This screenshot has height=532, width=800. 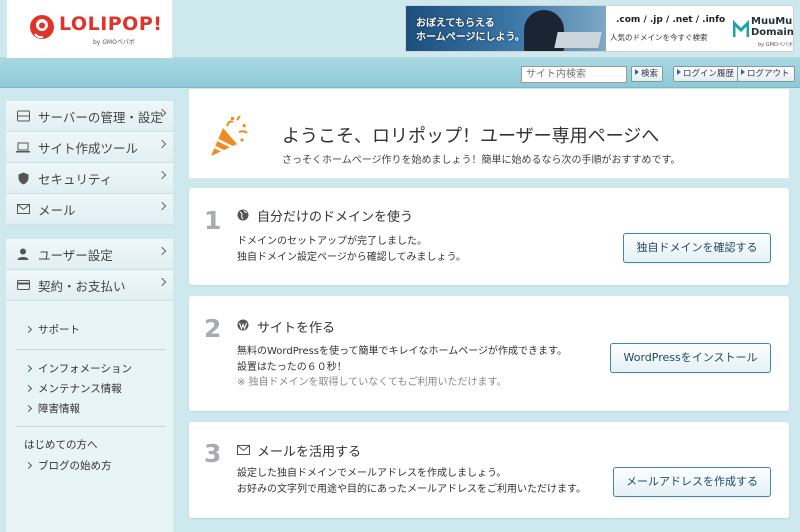 What do you see at coordinates (647, 74) in the screenshot?
I see `search-button: 検索` at bounding box center [647, 74].